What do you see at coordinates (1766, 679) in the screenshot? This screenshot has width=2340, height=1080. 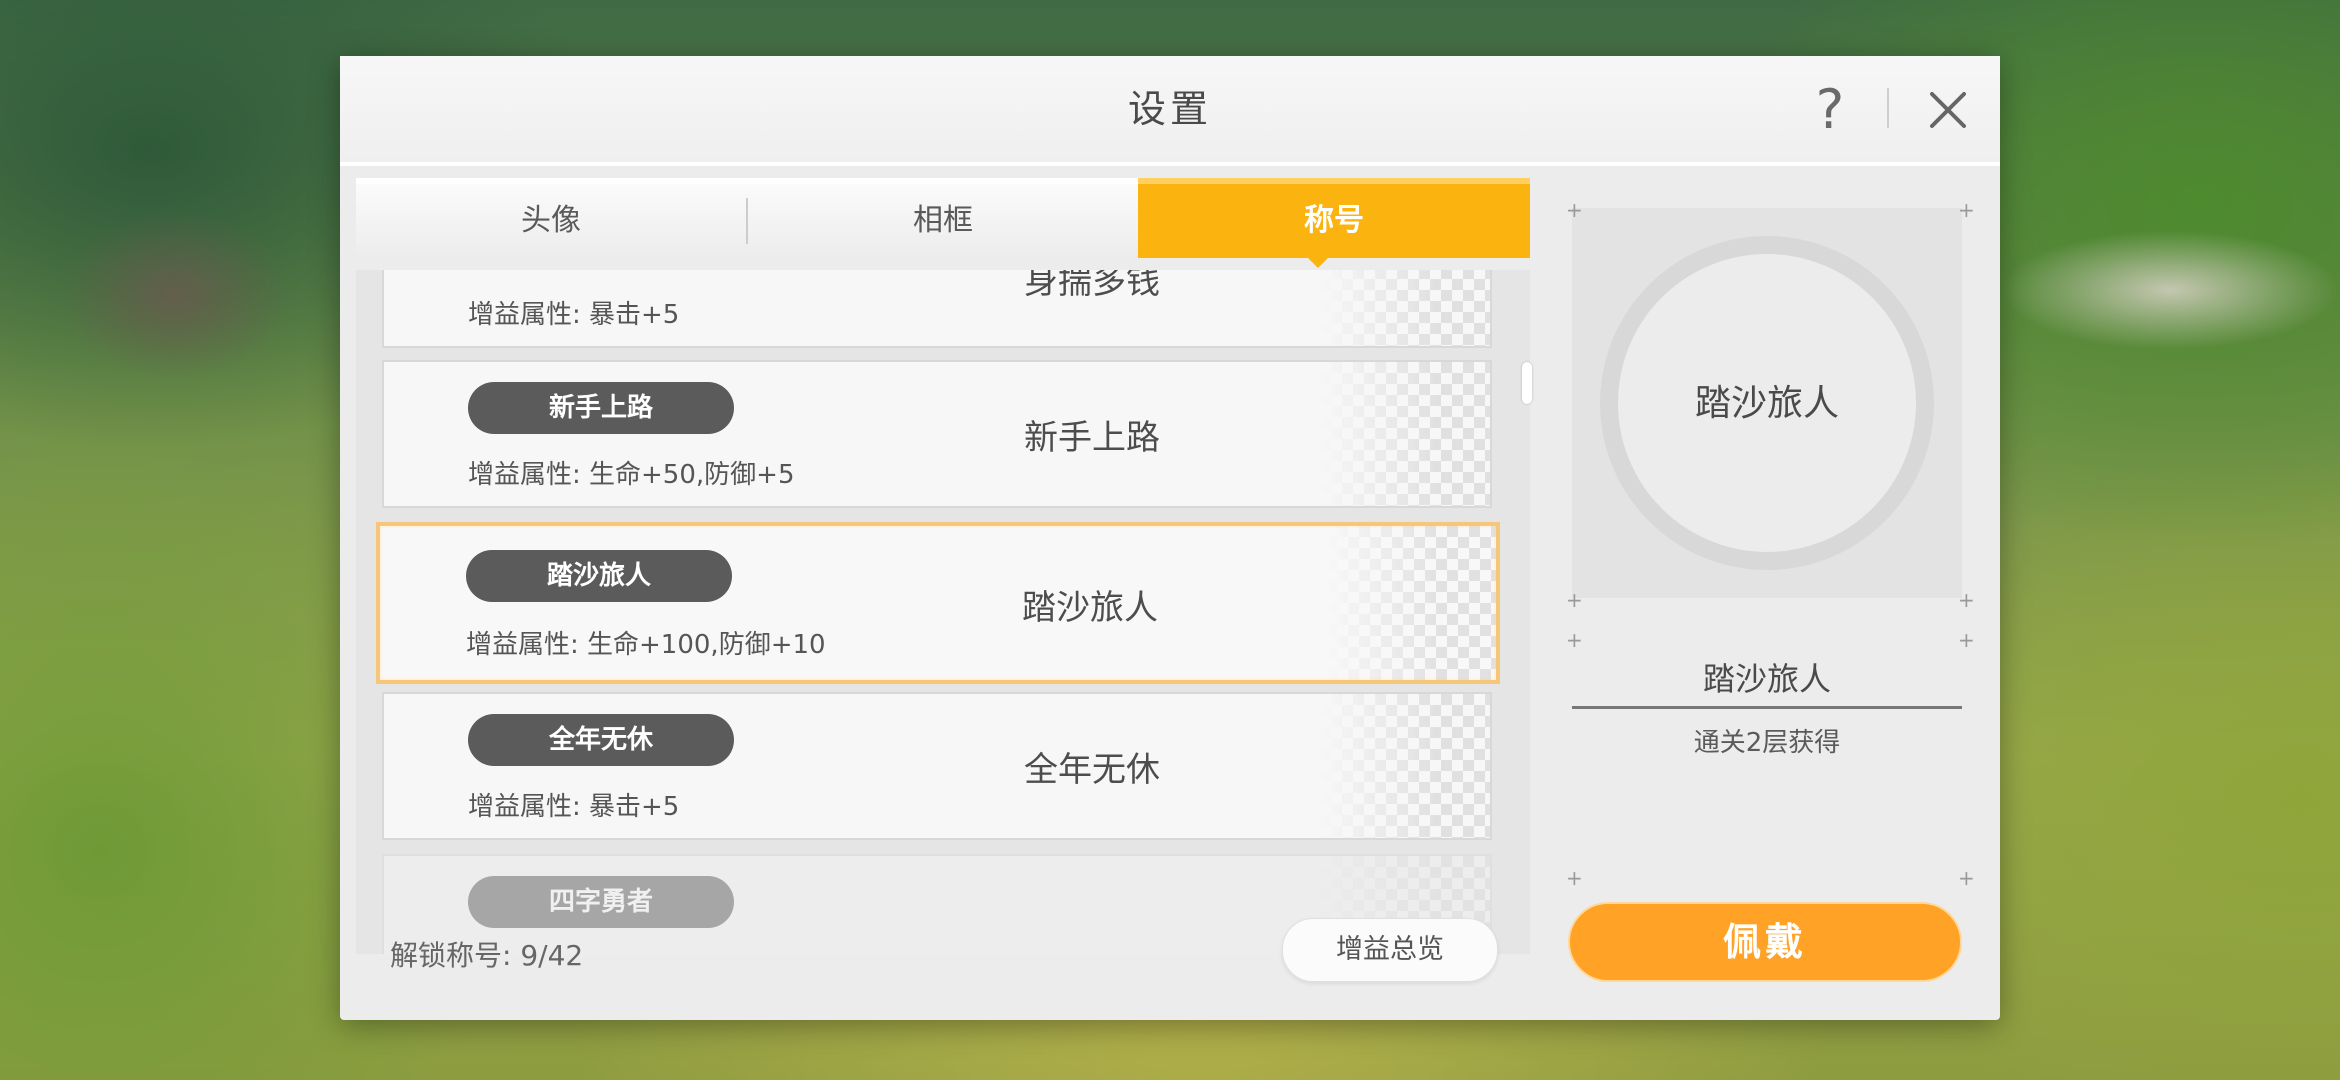 I see `info-title: 踏沙旅人` at bounding box center [1766, 679].